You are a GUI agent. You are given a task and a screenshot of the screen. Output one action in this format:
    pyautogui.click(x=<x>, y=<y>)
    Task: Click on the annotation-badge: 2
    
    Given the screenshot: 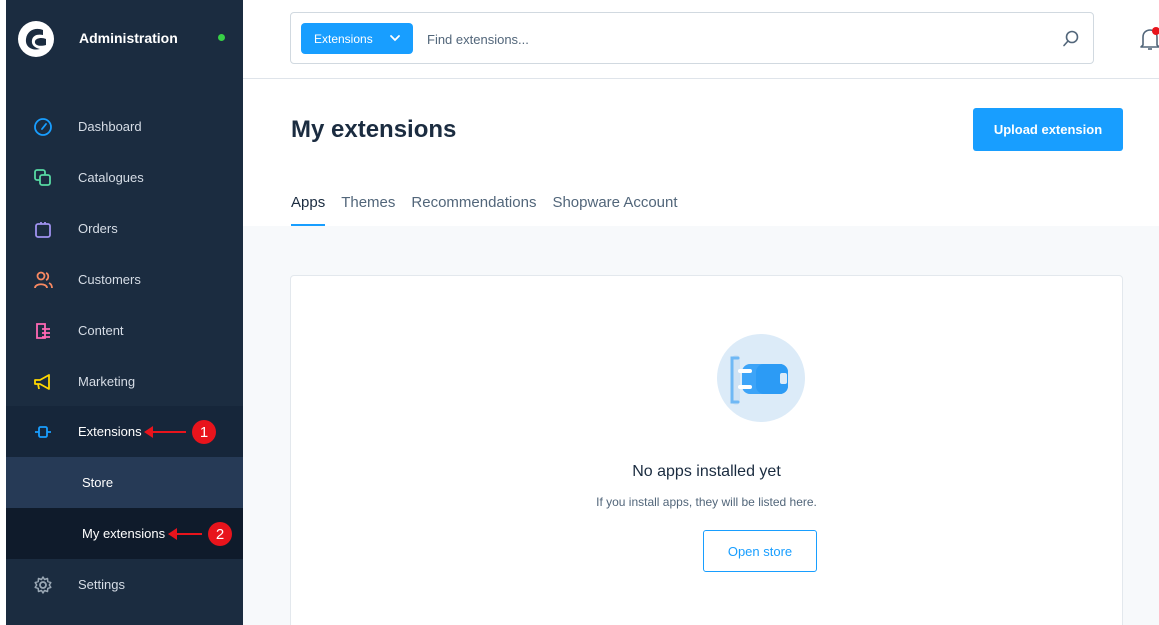 What is the action you would take?
    pyautogui.click(x=220, y=534)
    